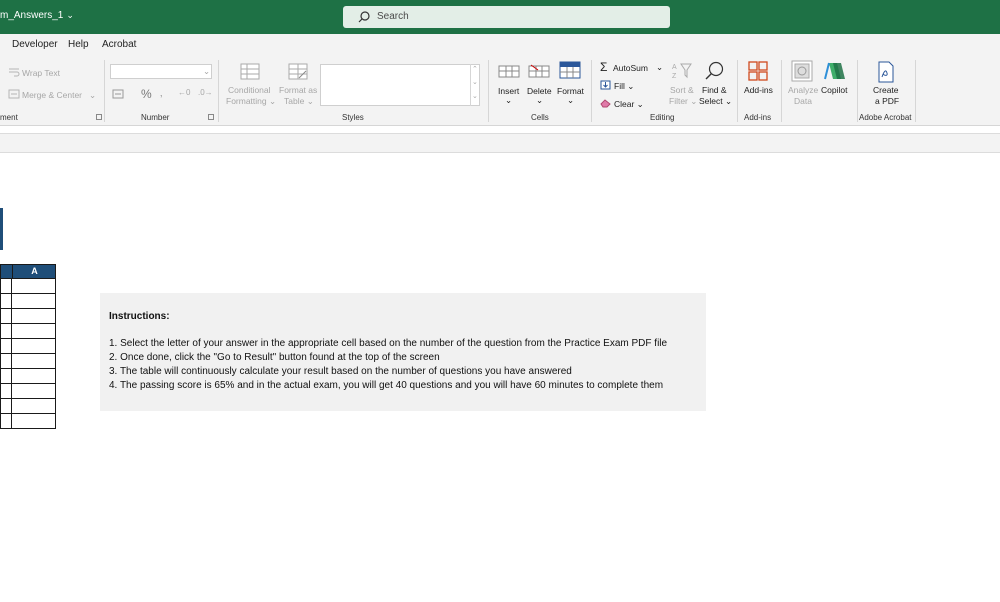 The height and width of the screenshot is (602, 1000). Describe the element at coordinates (624, 86) in the screenshot. I see `fill-button: Fill ⌄` at that location.